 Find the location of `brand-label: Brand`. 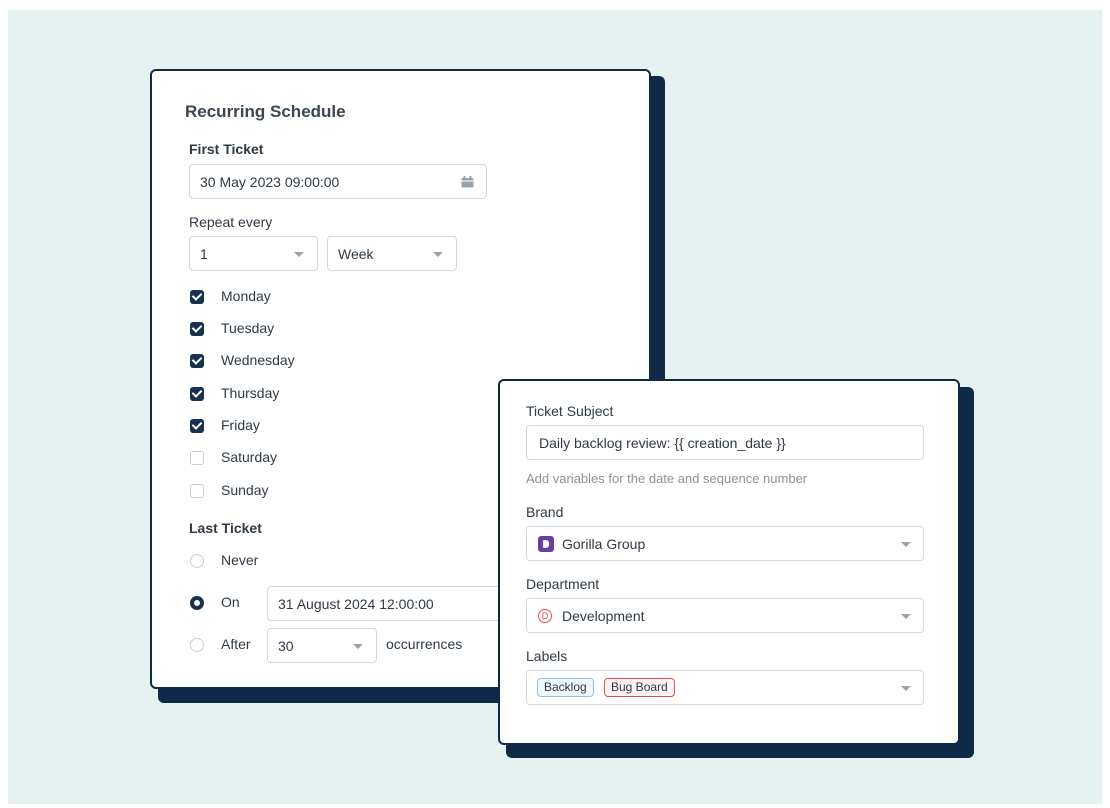

brand-label: Brand is located at coordinates (545, 512).